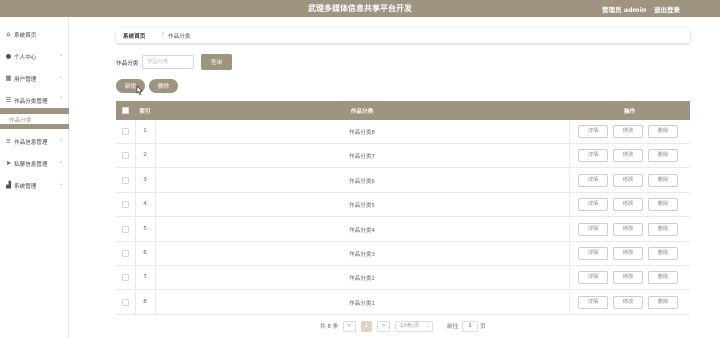 The image size is (720, 338). Describe the element at coordinates (125, 110) in the screenshot. I see `select-all-checkbox` at that location.